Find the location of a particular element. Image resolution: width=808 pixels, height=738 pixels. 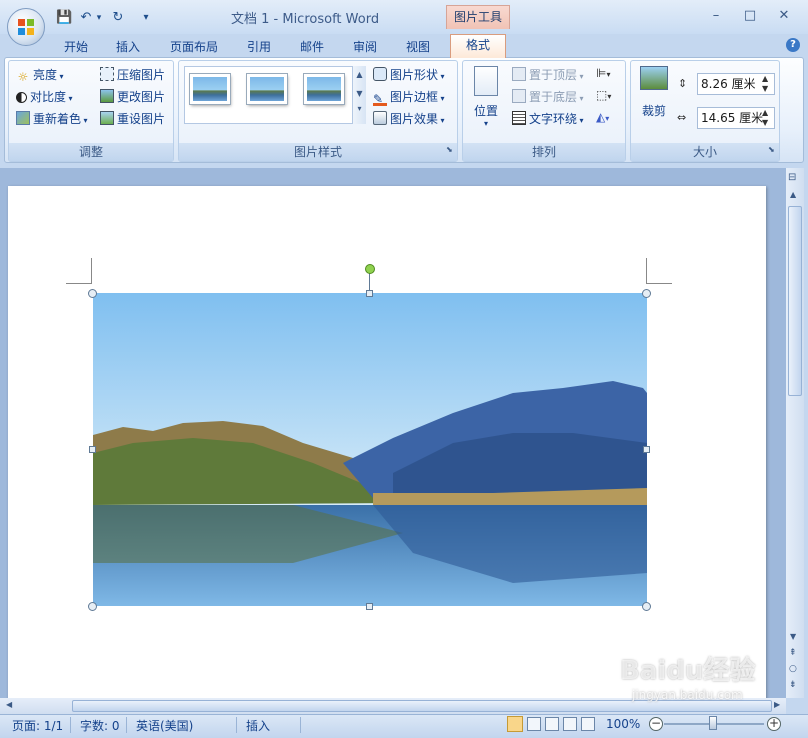

dialog-launcher-icon: ⬊ is located at coordinates (449, 149).